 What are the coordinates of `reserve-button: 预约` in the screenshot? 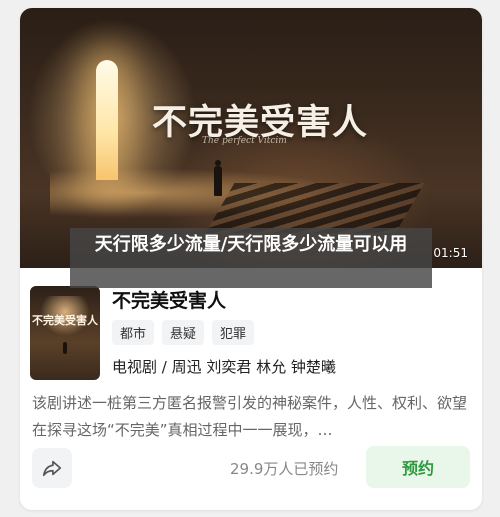 It's located at (418, 467).